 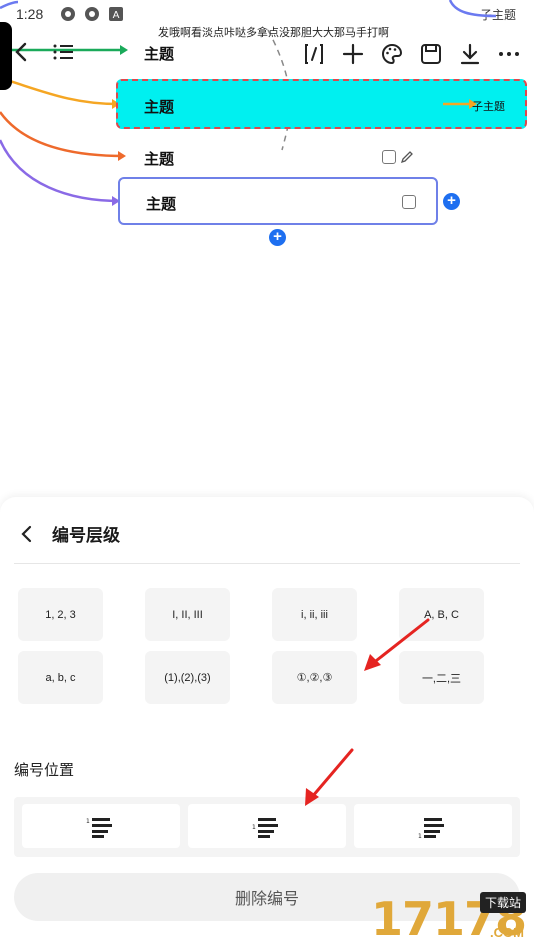 I want to click on number-option-circled: ①,②,③, so click(x=314, y=677).